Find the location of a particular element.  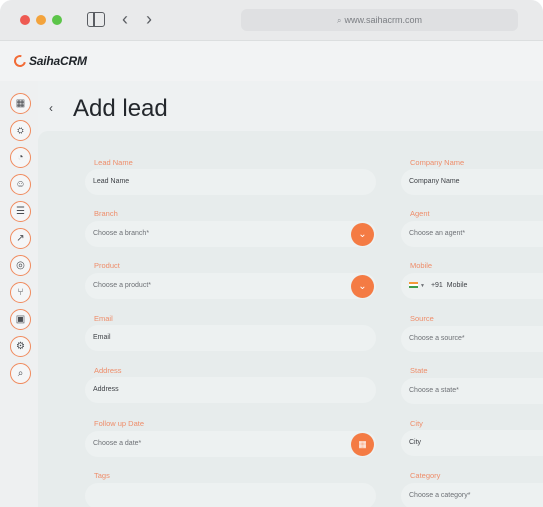

back-arrow-icon: ‹ is located at coordinates (125, 19).